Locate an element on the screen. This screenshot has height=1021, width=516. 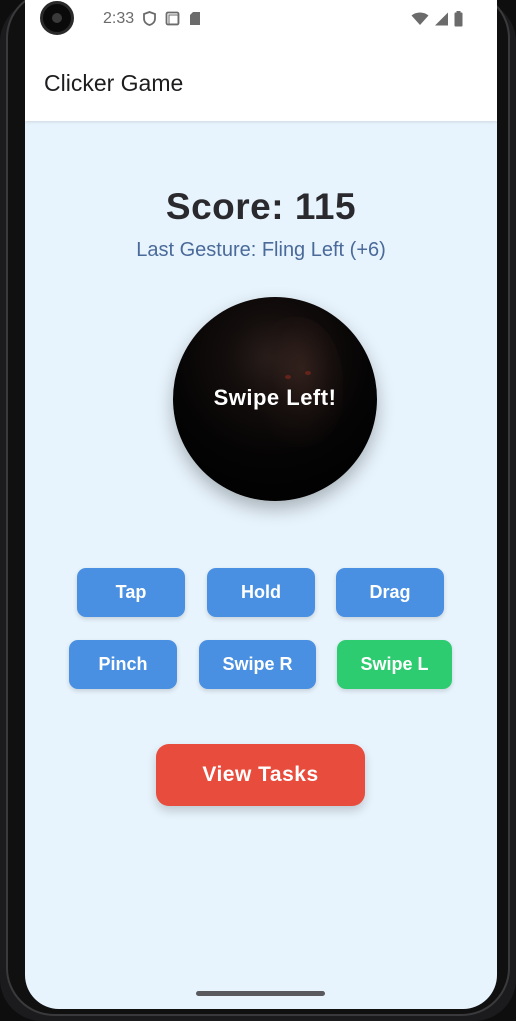
status-time: 2:33 is located at coordinates (119, 18).